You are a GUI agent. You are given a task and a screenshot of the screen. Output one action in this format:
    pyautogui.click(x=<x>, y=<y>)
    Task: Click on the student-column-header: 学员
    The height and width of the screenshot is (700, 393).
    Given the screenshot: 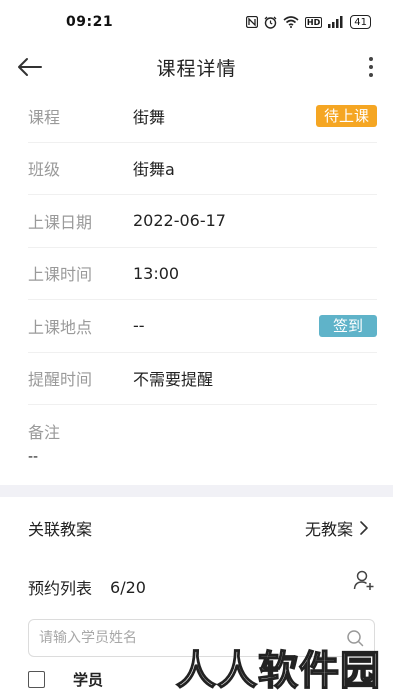 What is the action you would take?
    pyautogui.click(x=88, y=680)
    